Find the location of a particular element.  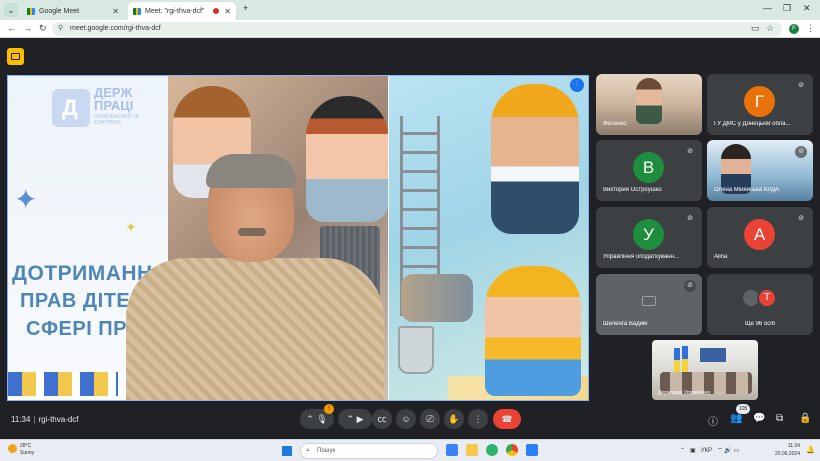

volume-icon: 🔊 is located at coordinates (727, 451).